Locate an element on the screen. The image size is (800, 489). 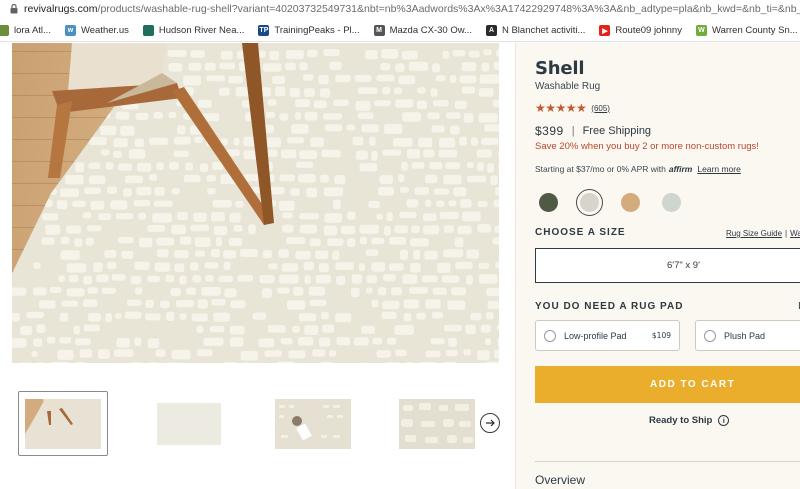
size-links: Rug Size Guide | Wa is located at coordinates (763, 233).